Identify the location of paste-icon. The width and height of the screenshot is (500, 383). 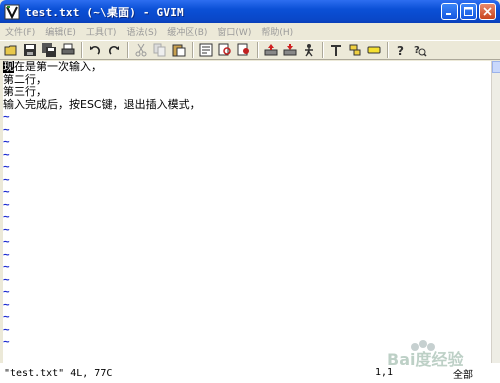
(179, 50).